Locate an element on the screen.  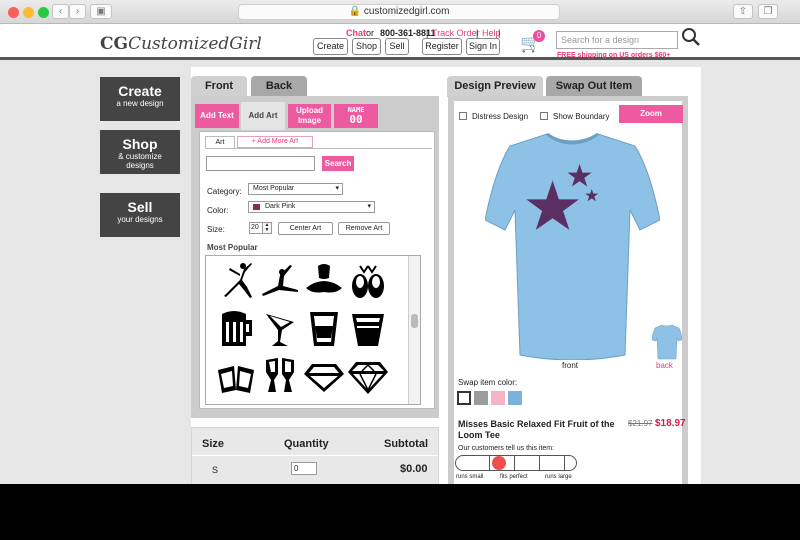
track-order-link: Track Order is located at coordinates (456, 33).